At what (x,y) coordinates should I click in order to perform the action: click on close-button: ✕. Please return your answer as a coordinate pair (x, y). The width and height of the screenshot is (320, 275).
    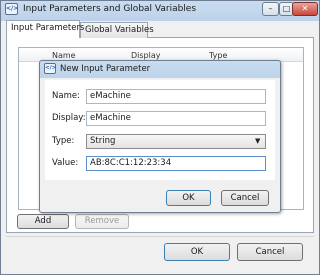
    Looking at the image, I should click on (305, 9).